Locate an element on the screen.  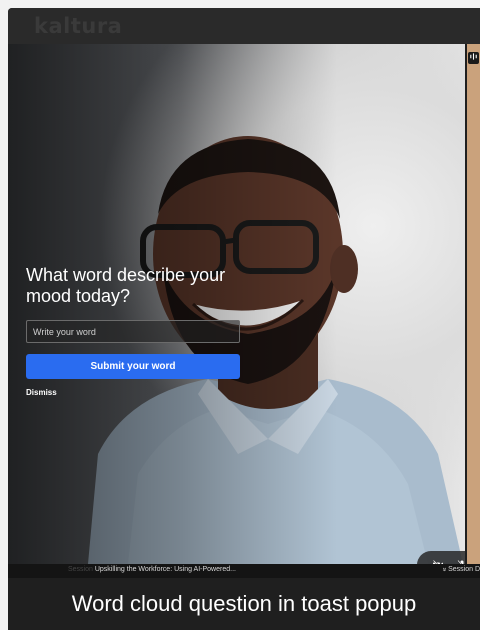
audio-wave-icon is located at coordinates (473, 58).